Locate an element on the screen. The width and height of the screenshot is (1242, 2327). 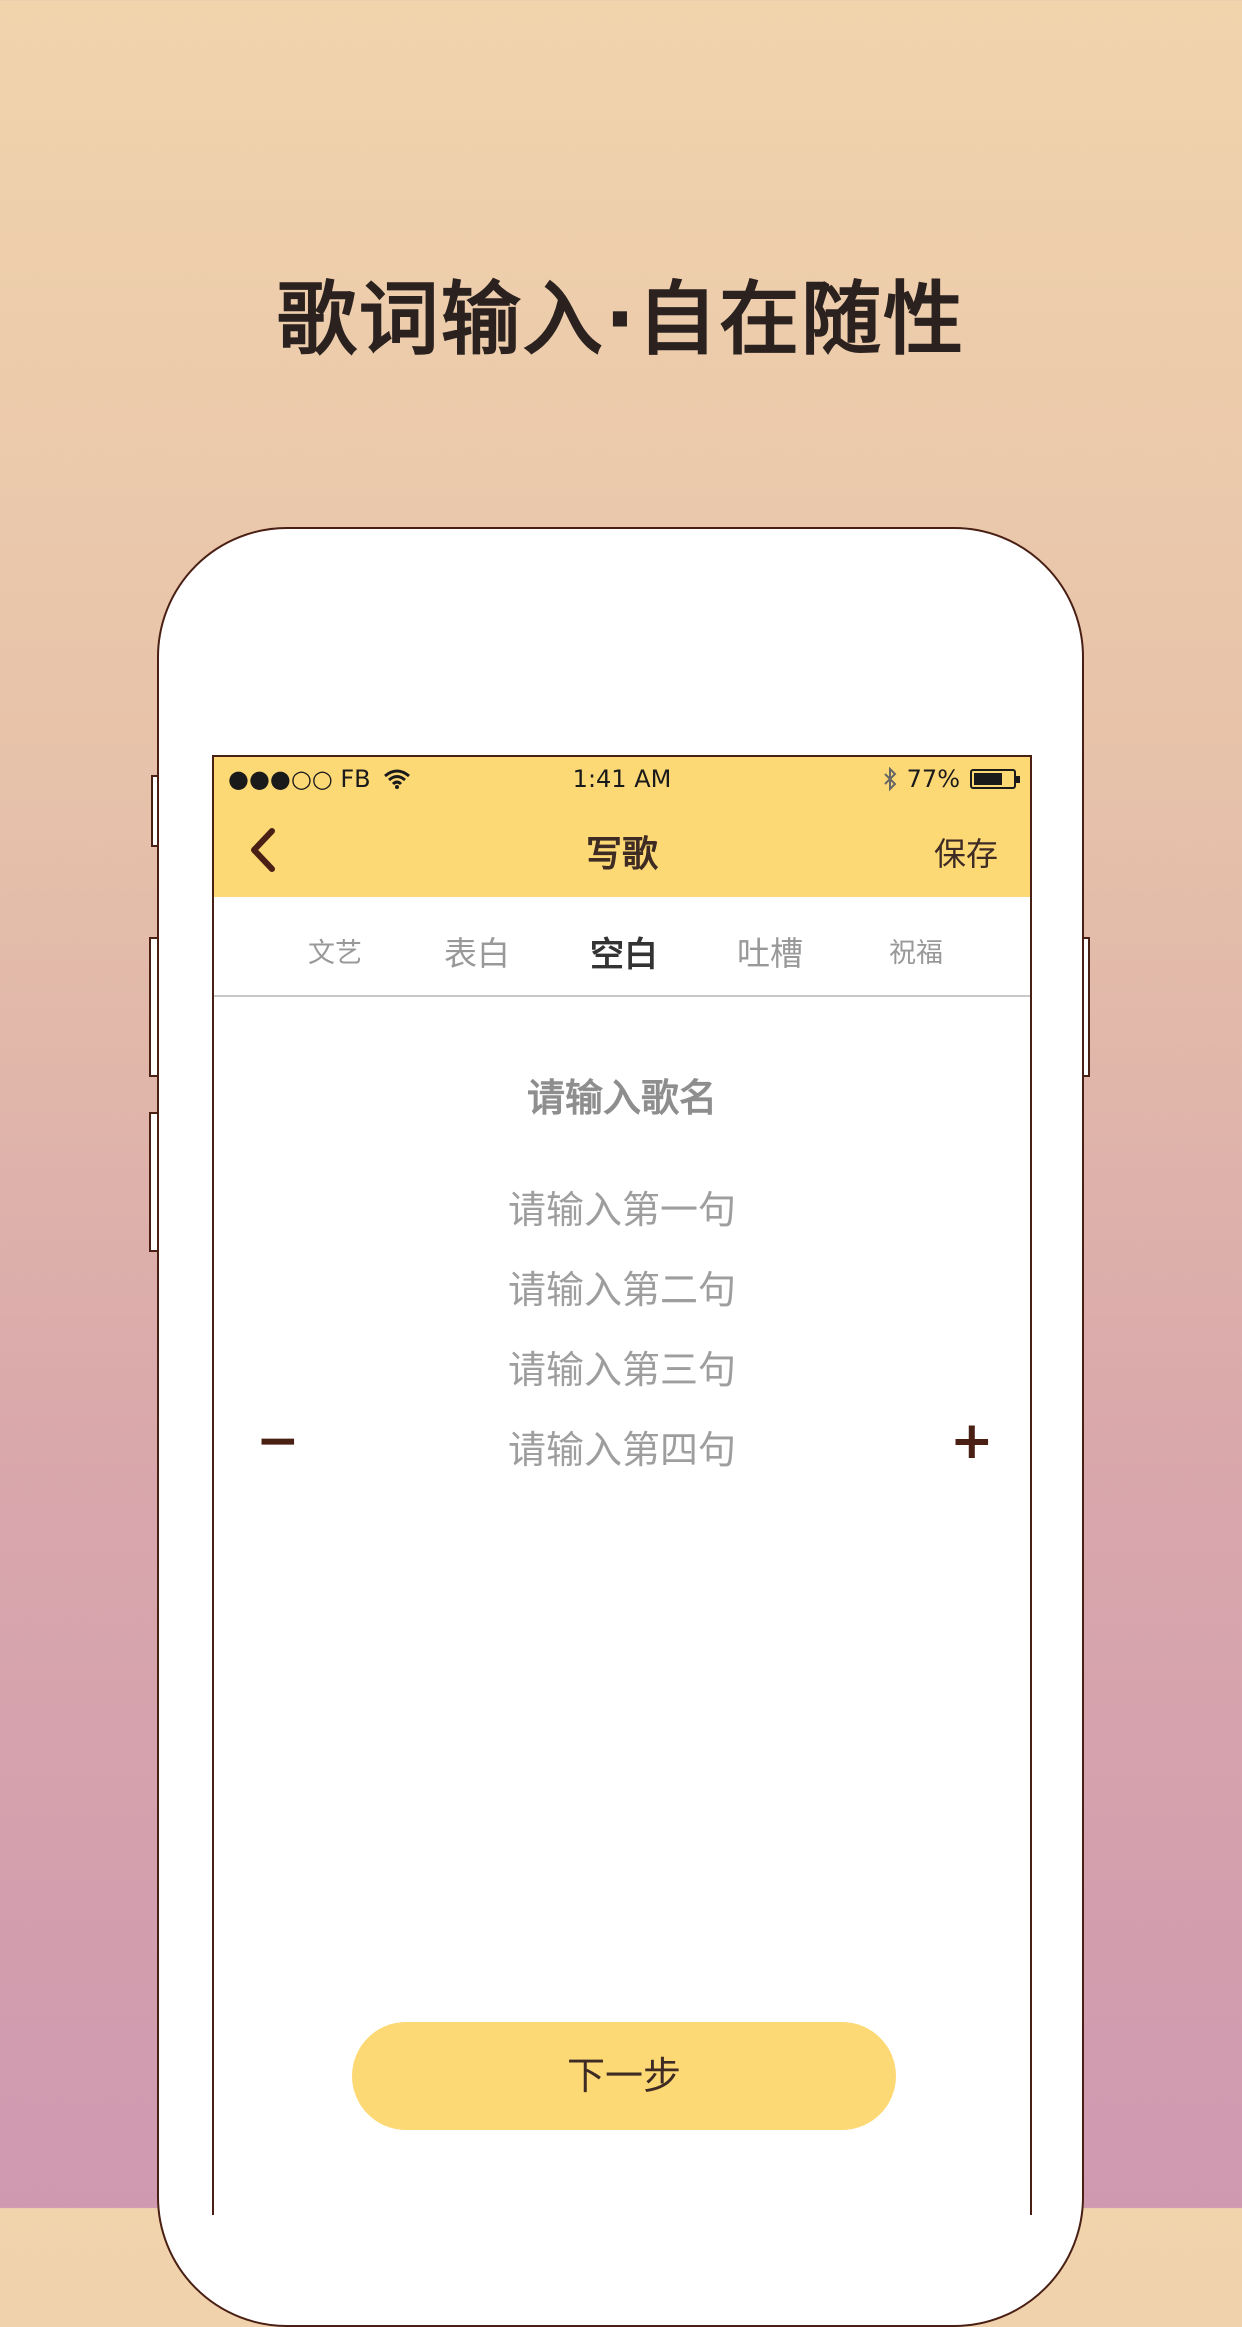
save-button: 保存 is located at coordinates (966, 852).